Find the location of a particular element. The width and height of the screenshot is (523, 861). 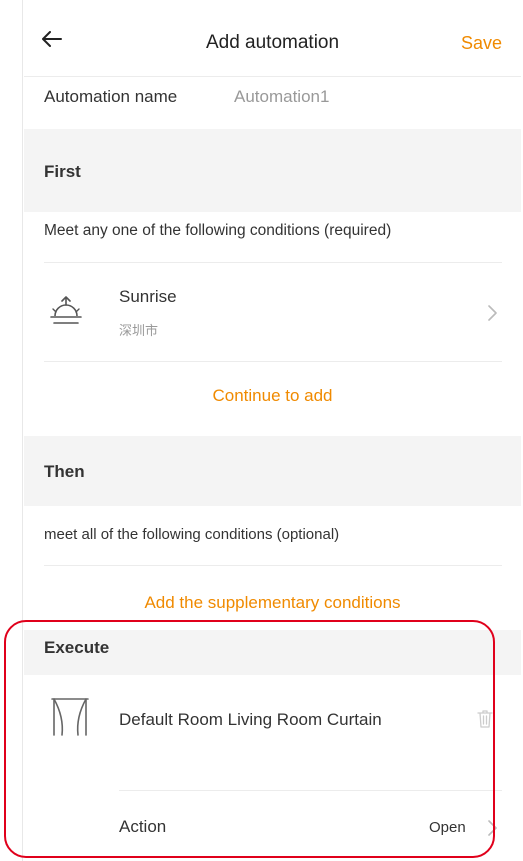

then-divider is located at coordinates (273, 565).